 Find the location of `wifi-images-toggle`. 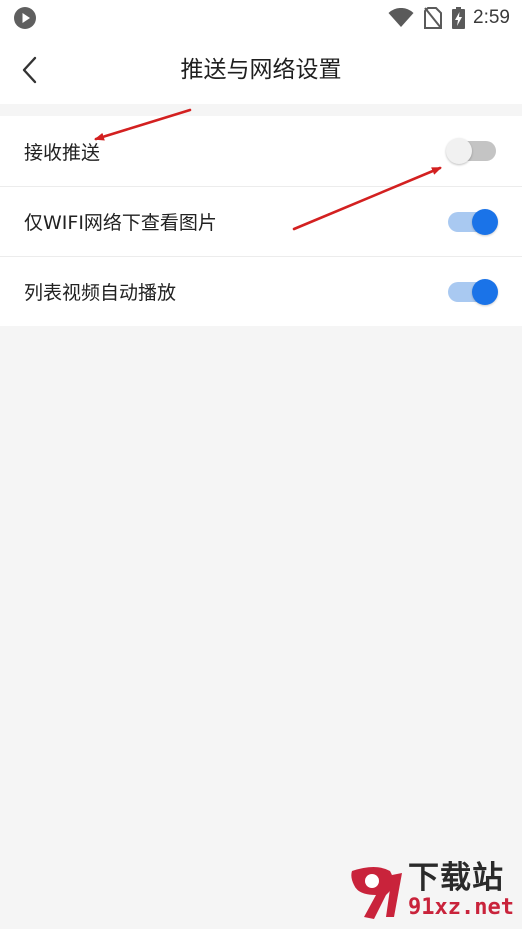

wifi-images-toggle is located at coordinates (472, 222).